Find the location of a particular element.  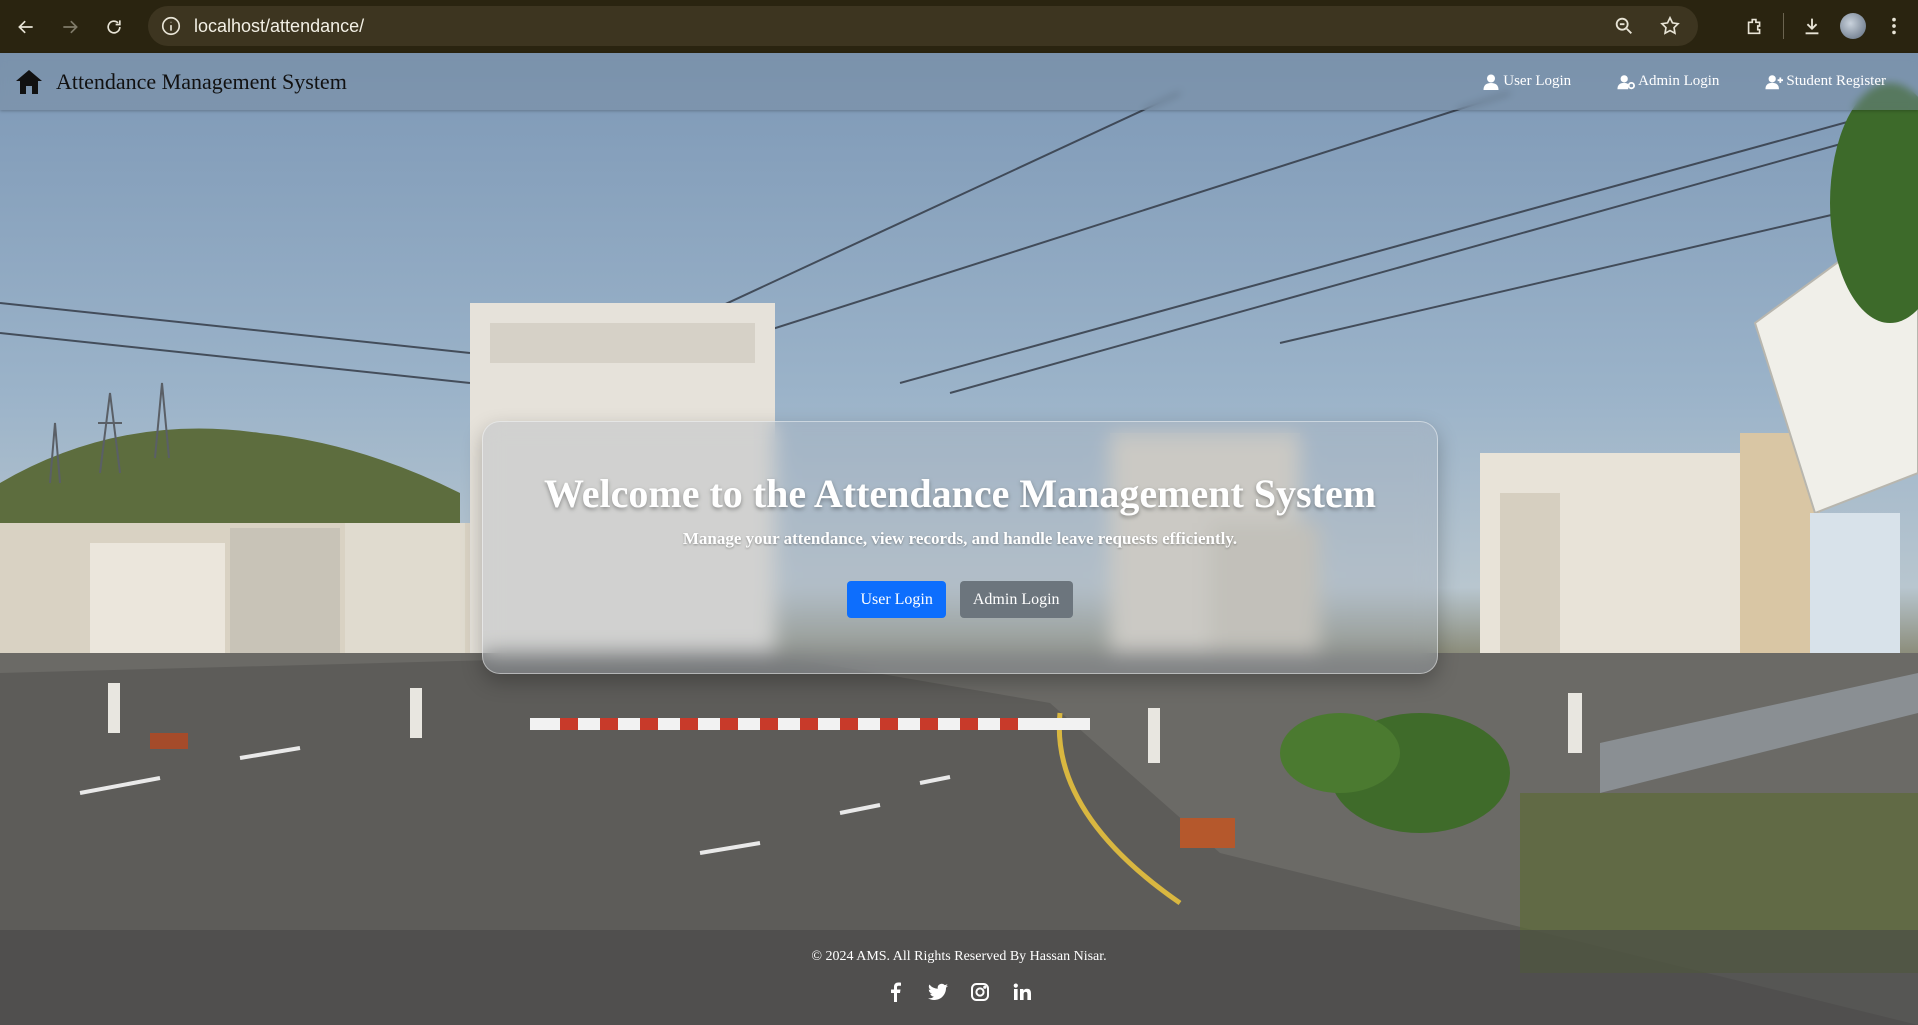

url-text: localhost/attendance/ is located at coordinates (279, 26).